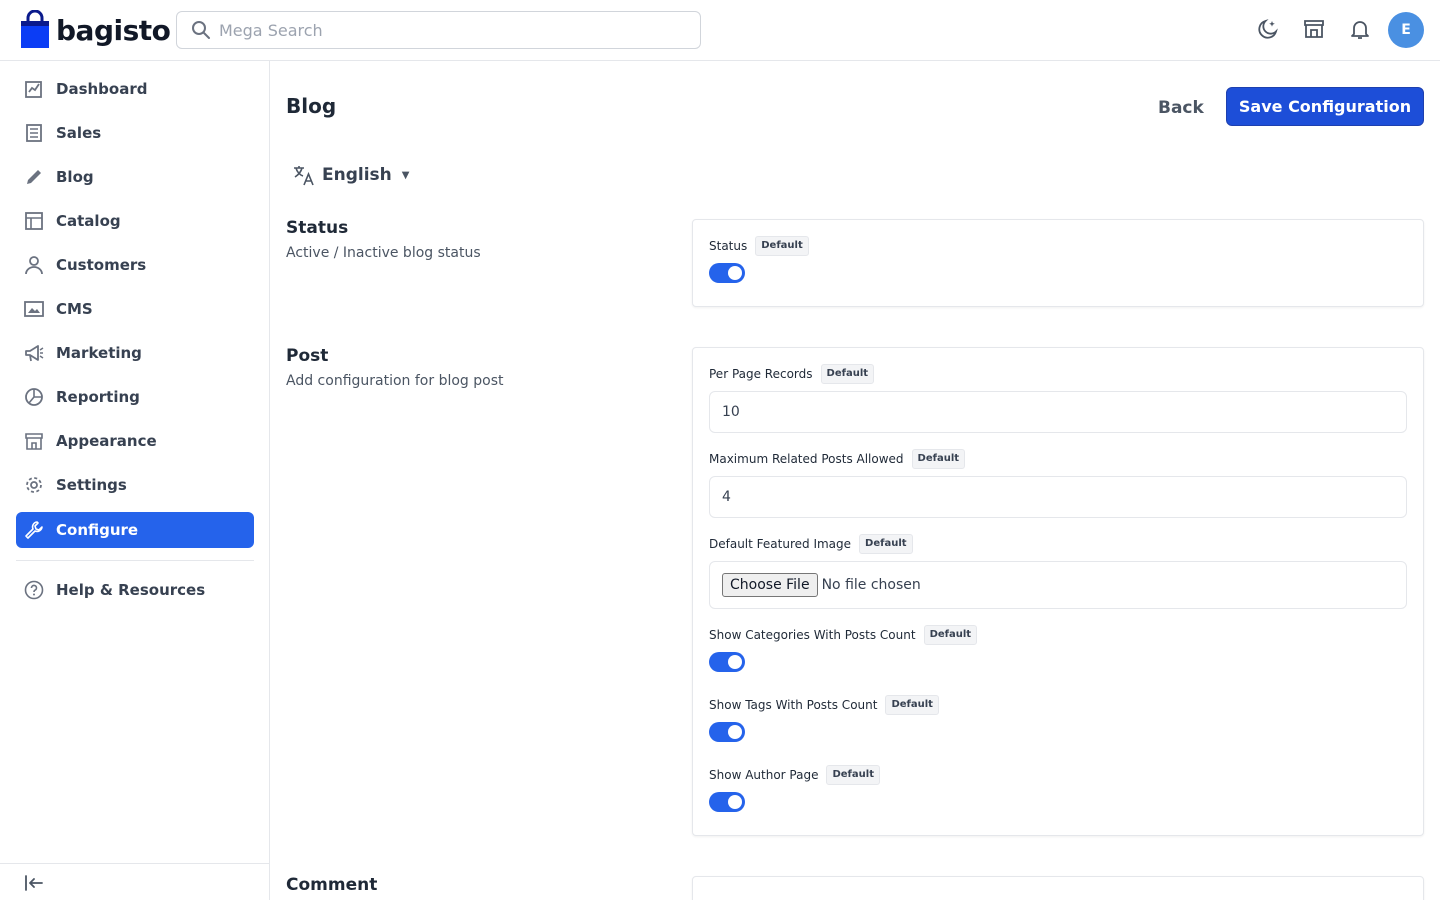 Image resolution: width=1440 pixels, height=900 pixels. Describe the element at coordinates (405, 175) in the screenshot. I see `chevron-down-icon: ▼` at that location.